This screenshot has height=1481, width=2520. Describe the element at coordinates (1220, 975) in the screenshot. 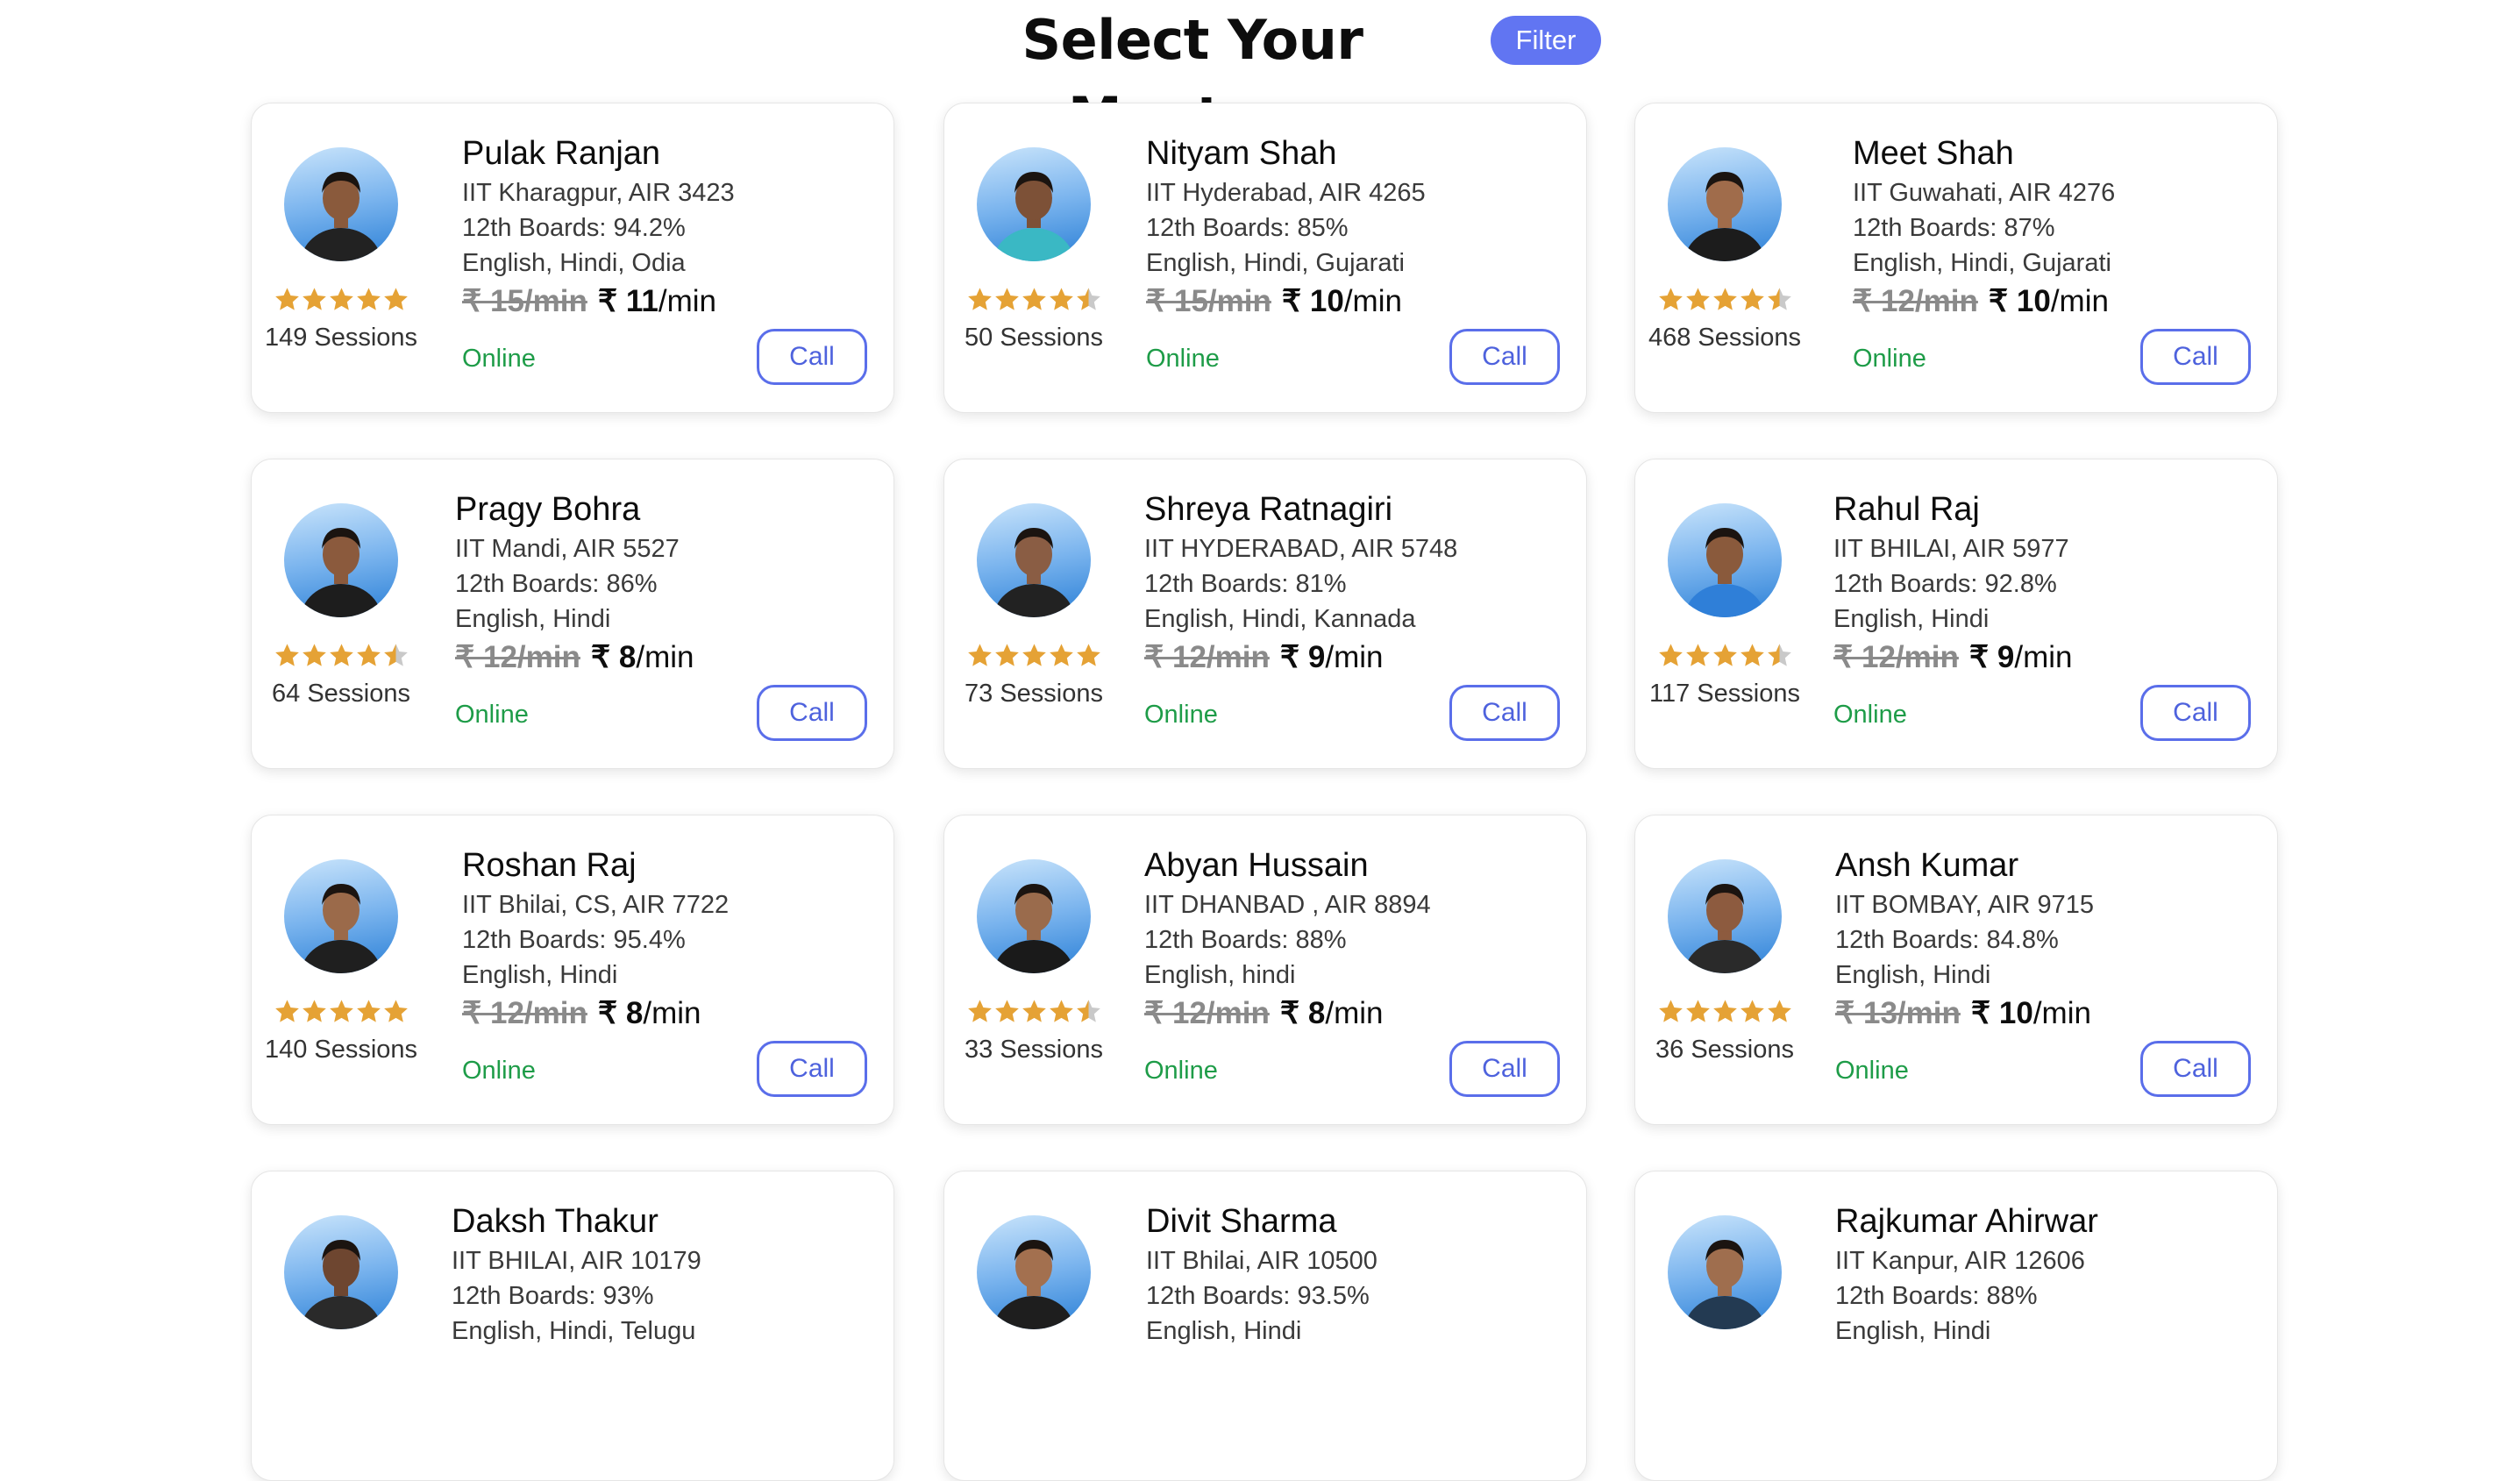

I see `mentor-languages: English, hindi` at that location.